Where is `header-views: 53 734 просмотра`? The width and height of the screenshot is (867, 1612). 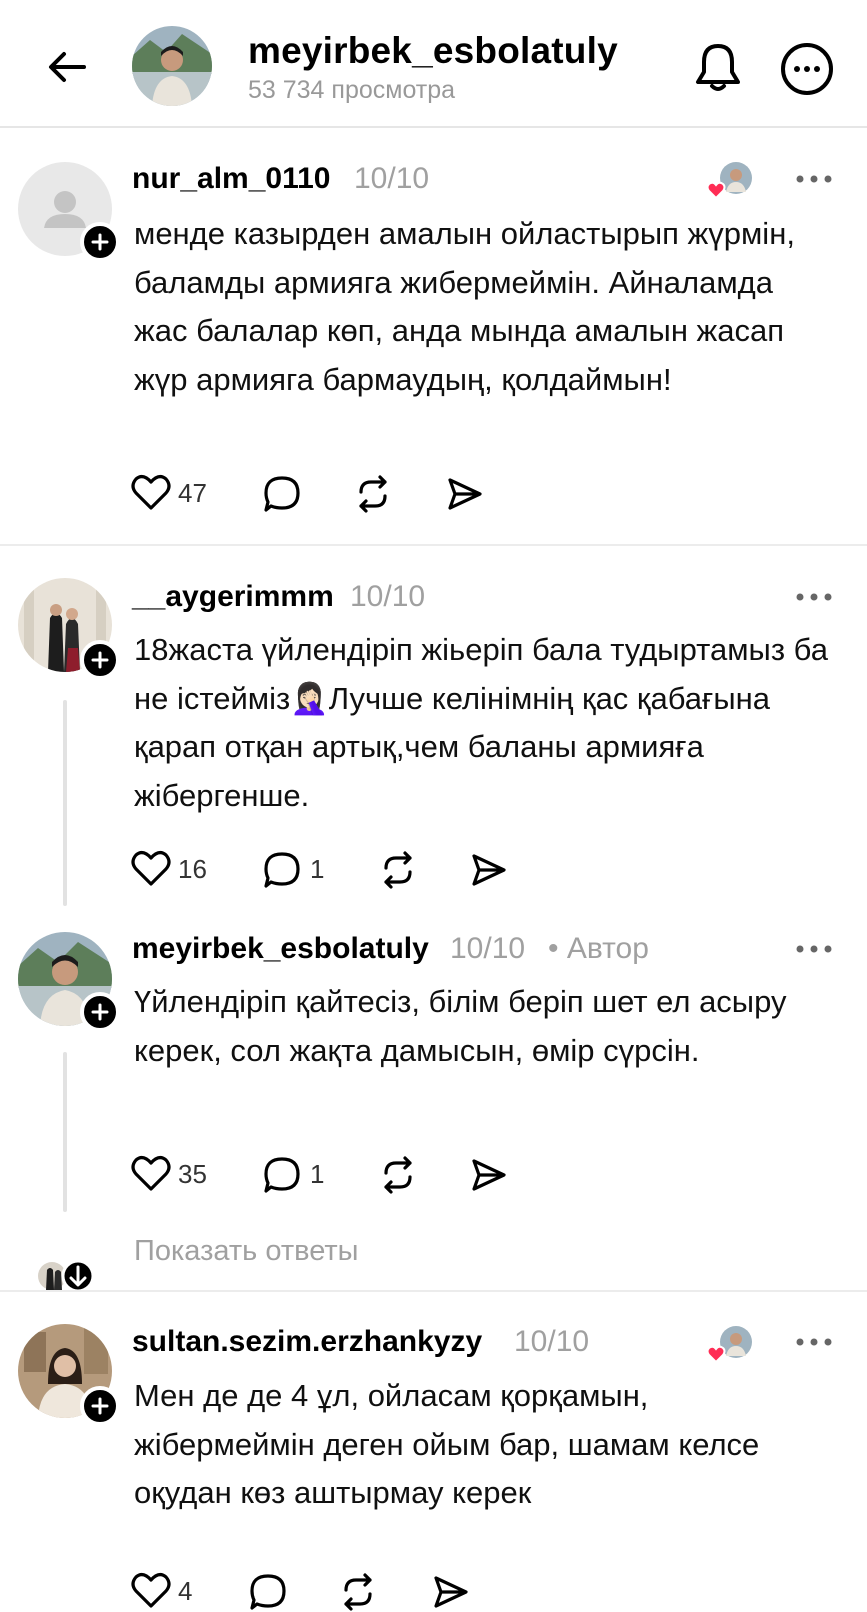
header-views: 53 734 просмотра is located at coordinates (352, 90).